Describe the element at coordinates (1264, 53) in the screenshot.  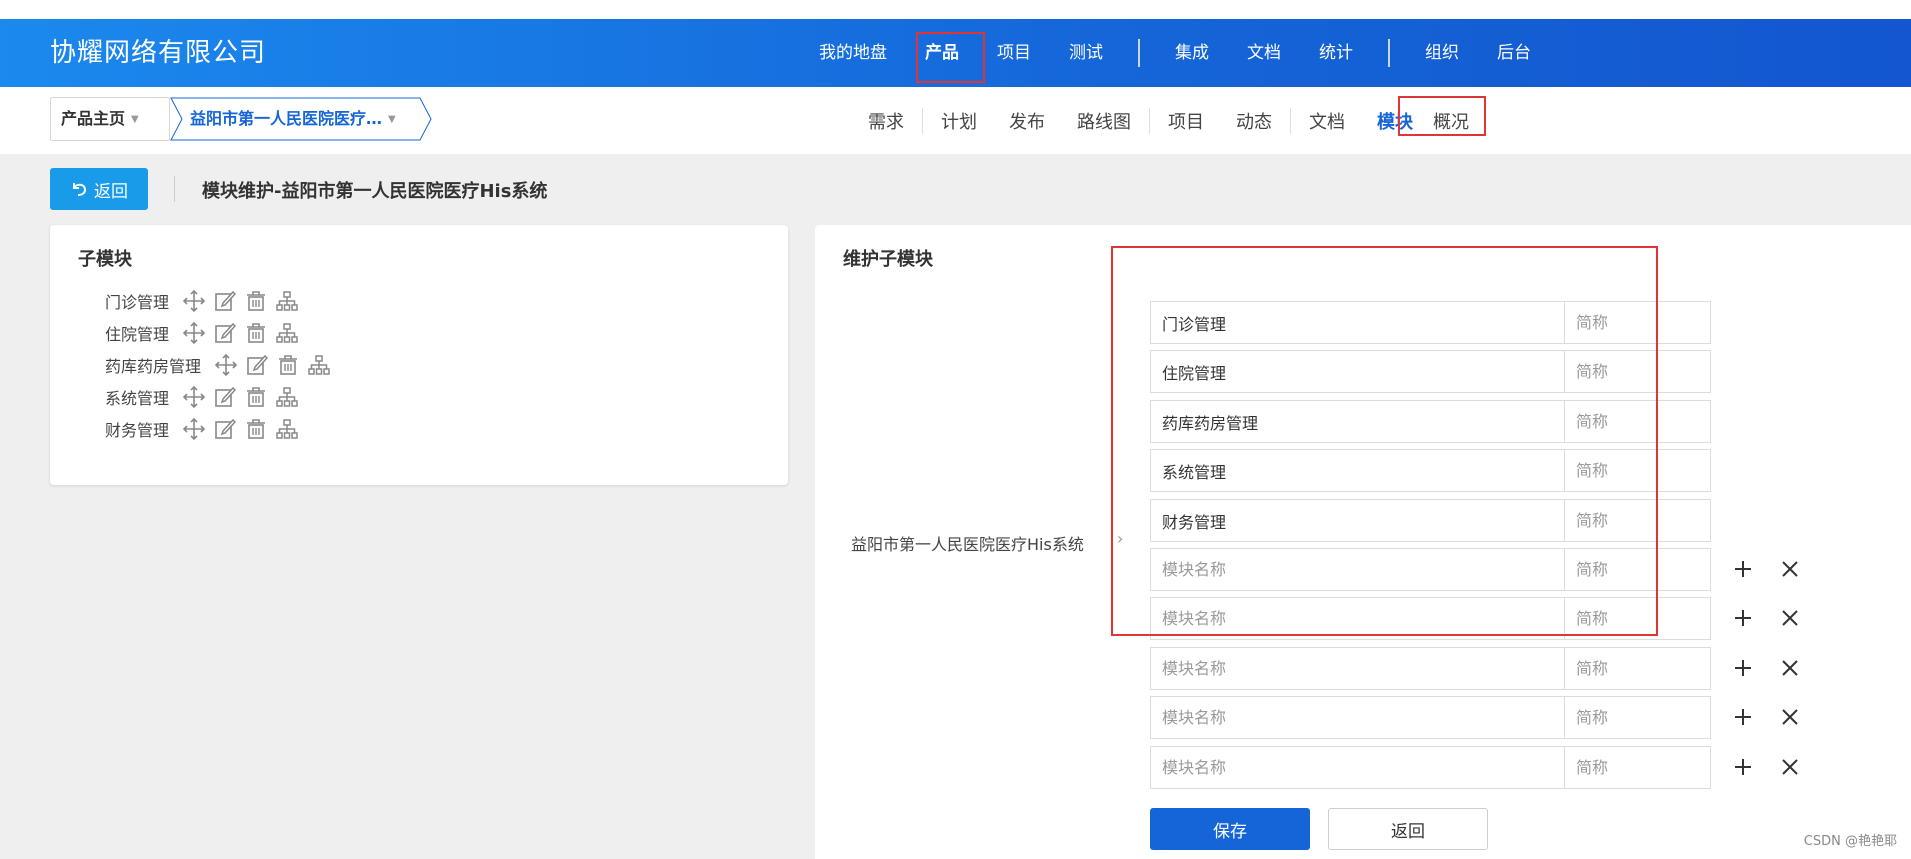
I see `nav-docs: 文档` at that location.